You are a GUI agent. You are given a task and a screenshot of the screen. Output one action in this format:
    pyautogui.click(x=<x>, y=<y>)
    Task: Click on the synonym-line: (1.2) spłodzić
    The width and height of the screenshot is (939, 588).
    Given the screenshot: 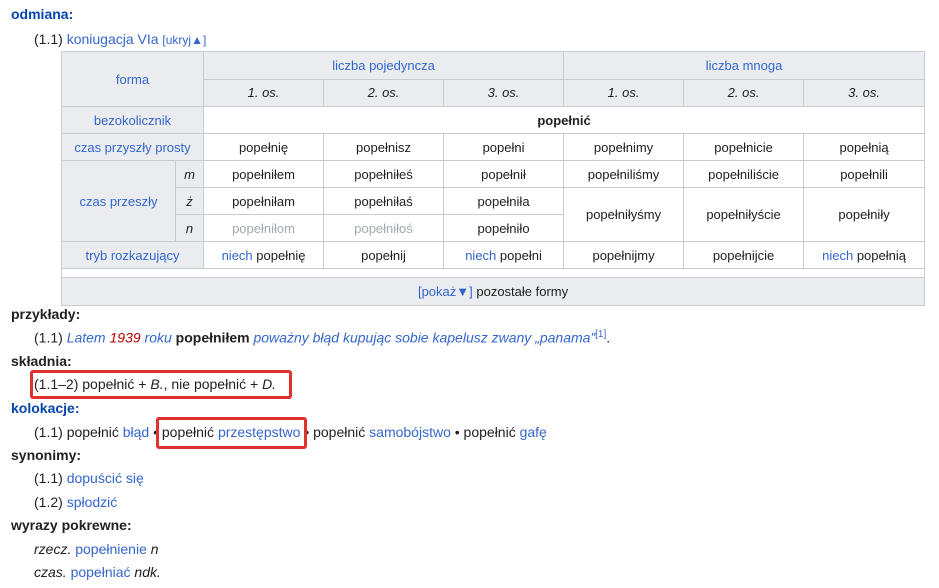 What is the action you would take?
    pyautogui.click(x=76, y=502)
    